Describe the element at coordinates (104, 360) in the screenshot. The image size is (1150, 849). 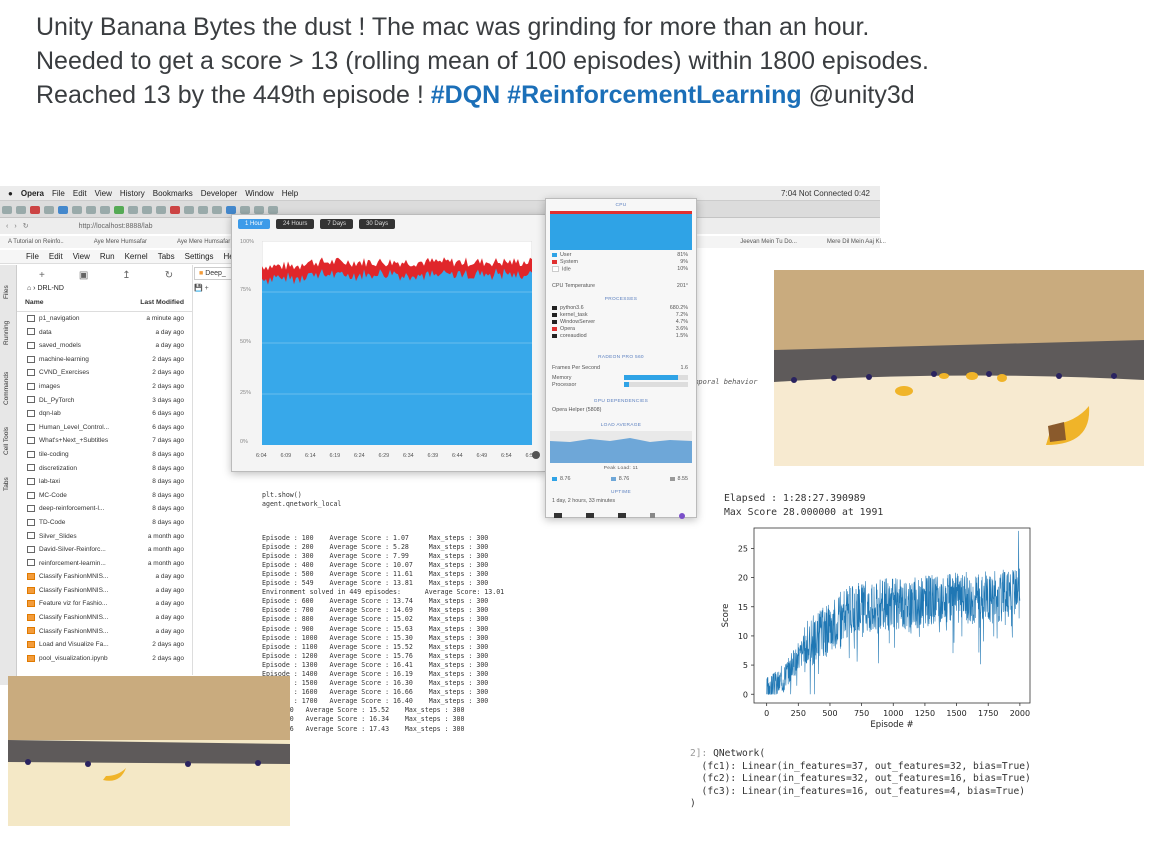
I see `file-row: machine-learning 2 days ago` at that location.